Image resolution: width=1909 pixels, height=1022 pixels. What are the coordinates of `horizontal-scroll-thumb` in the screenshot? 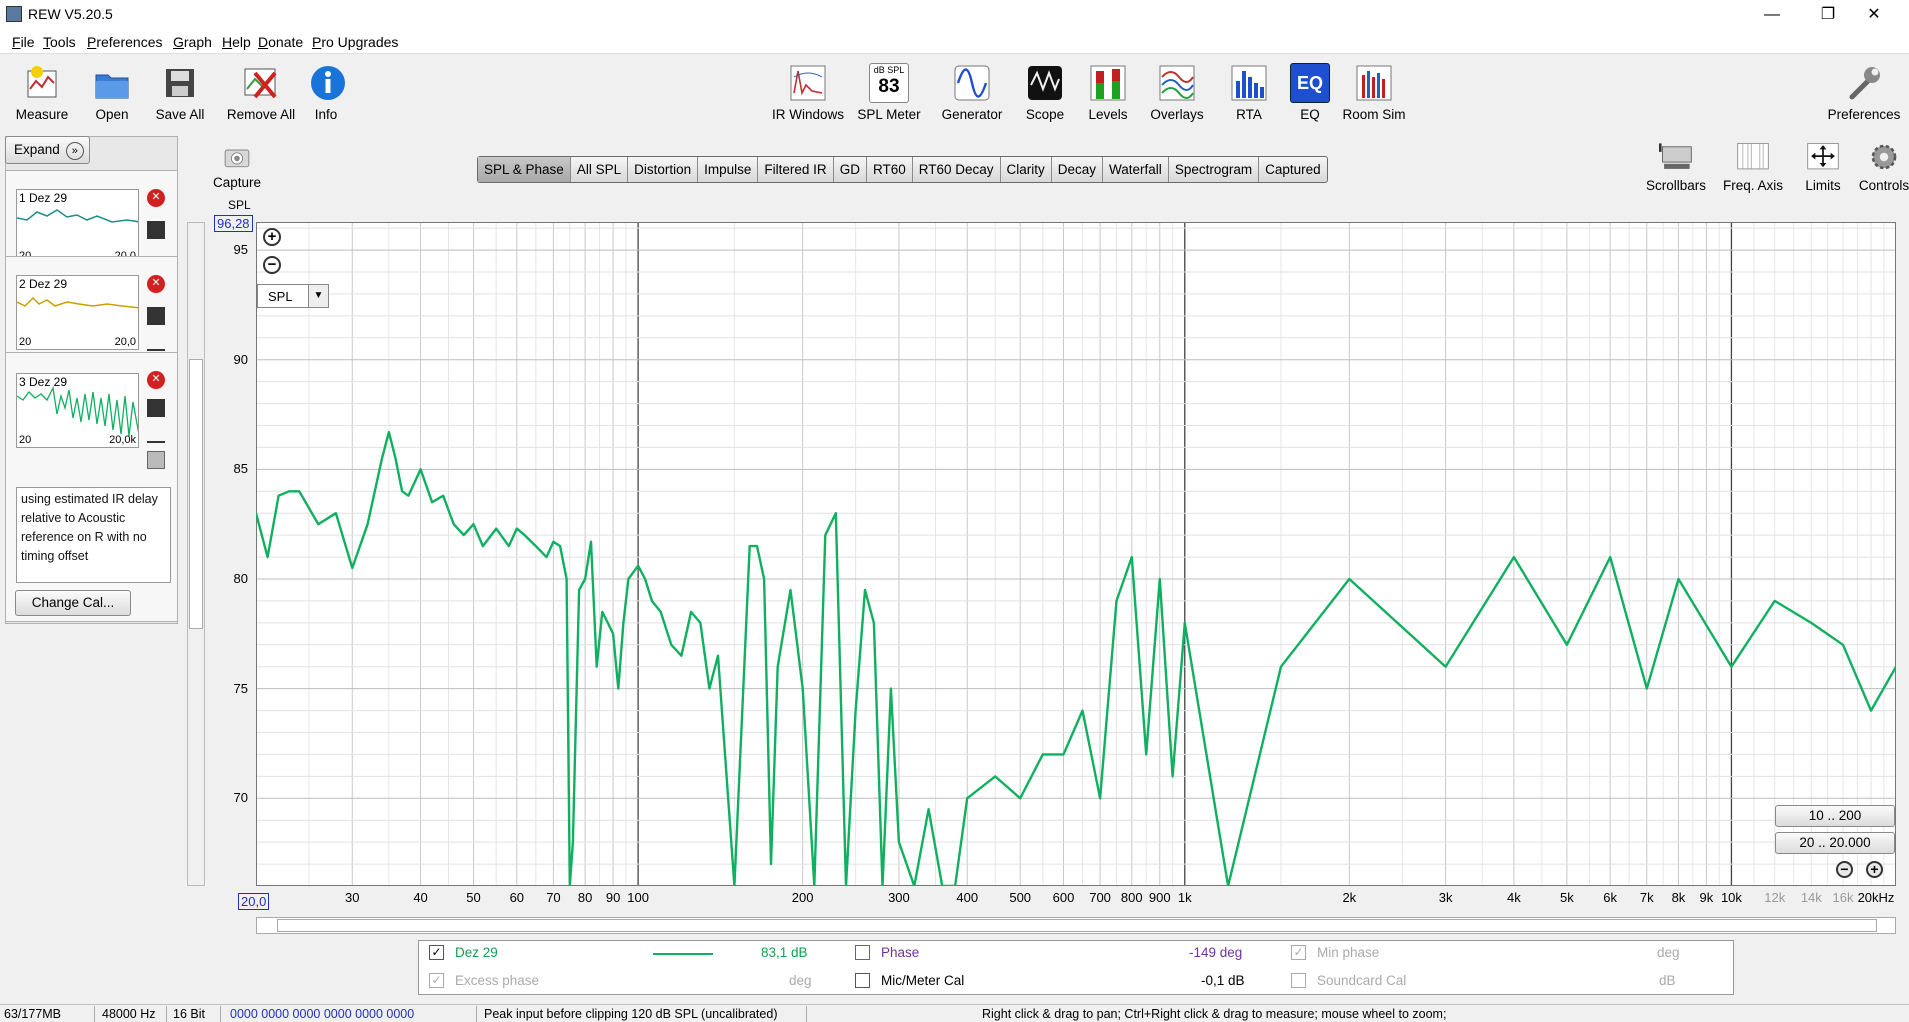 It's located at (1077, 925).